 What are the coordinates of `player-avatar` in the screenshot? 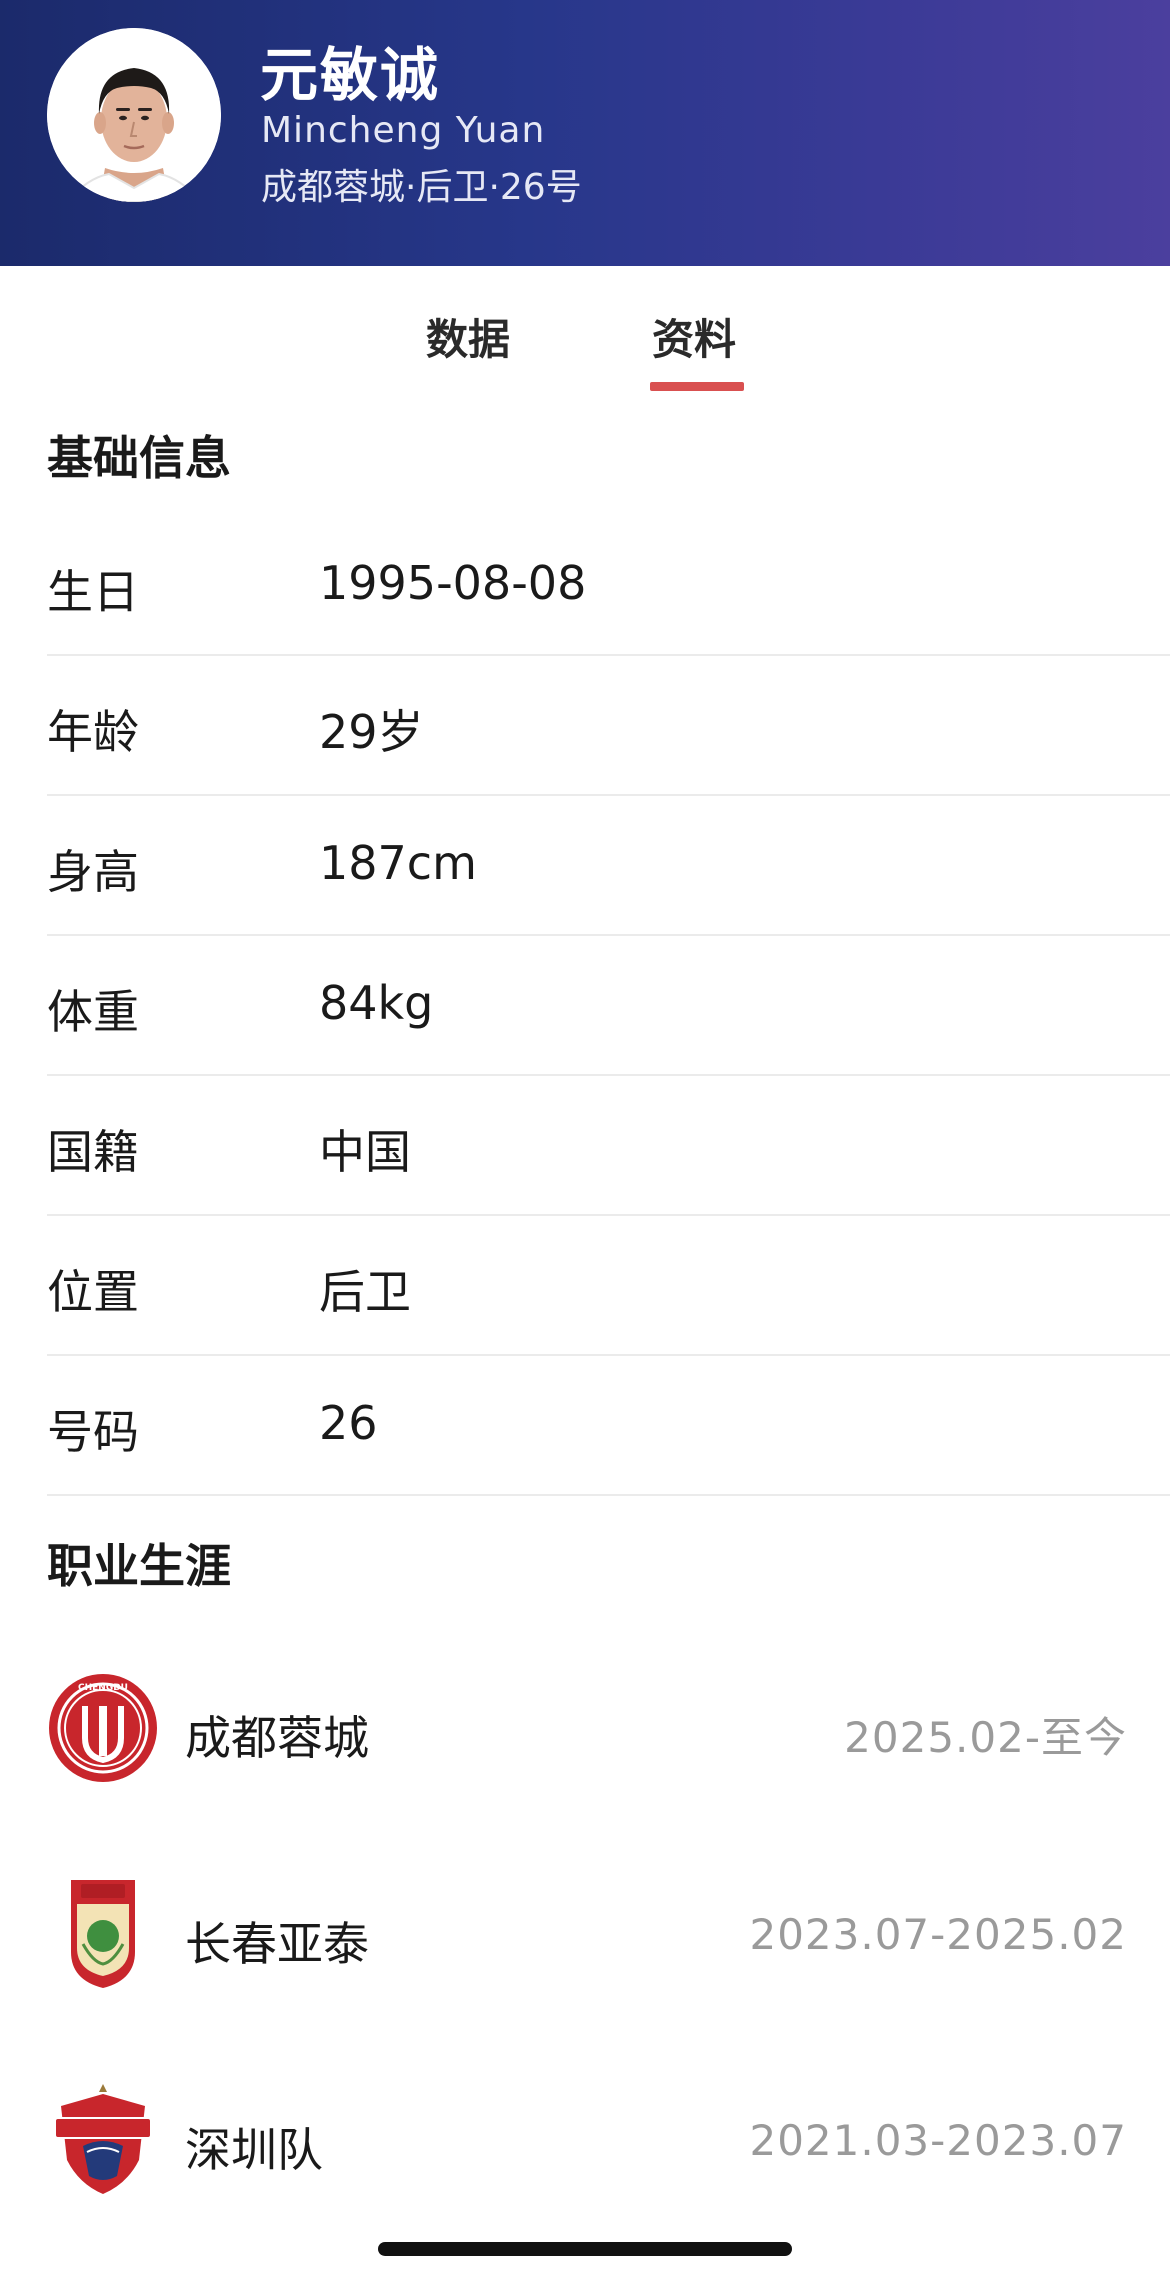 It's located at (134, 115).